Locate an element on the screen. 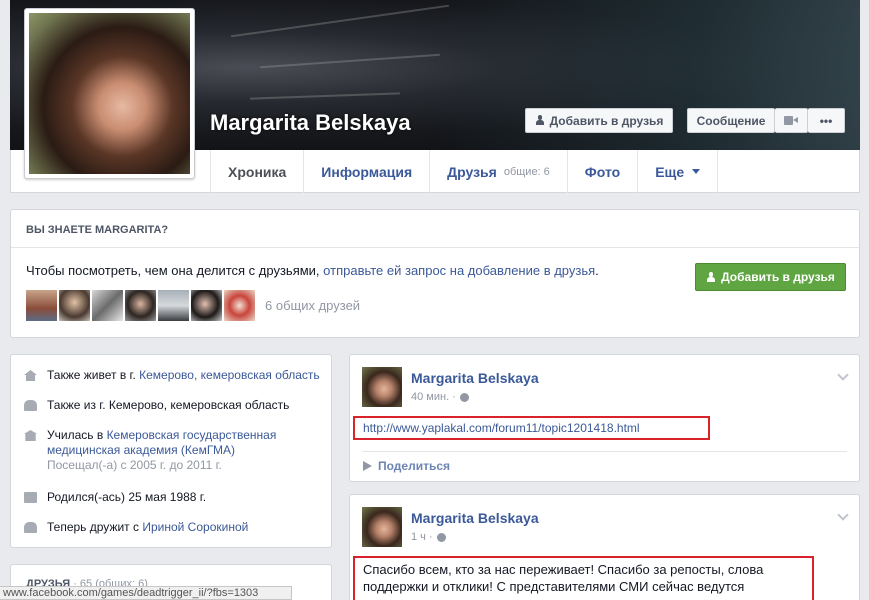  cake-icon is located at coordinates (30, 497).